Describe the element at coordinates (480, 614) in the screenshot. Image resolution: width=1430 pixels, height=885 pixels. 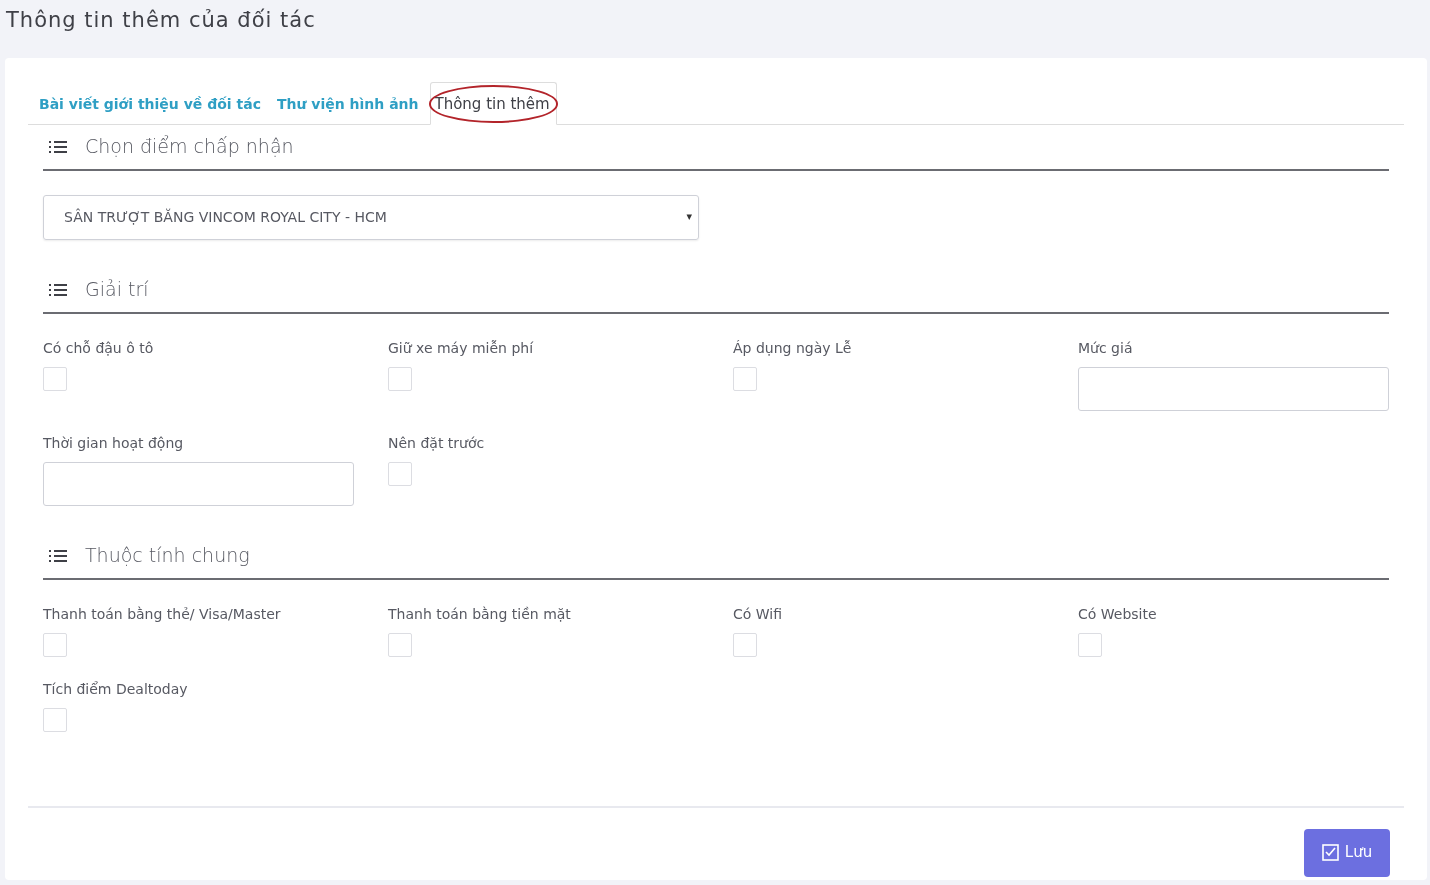
I see `field-label: Thanh toán bằng tiền mặt` at that location.